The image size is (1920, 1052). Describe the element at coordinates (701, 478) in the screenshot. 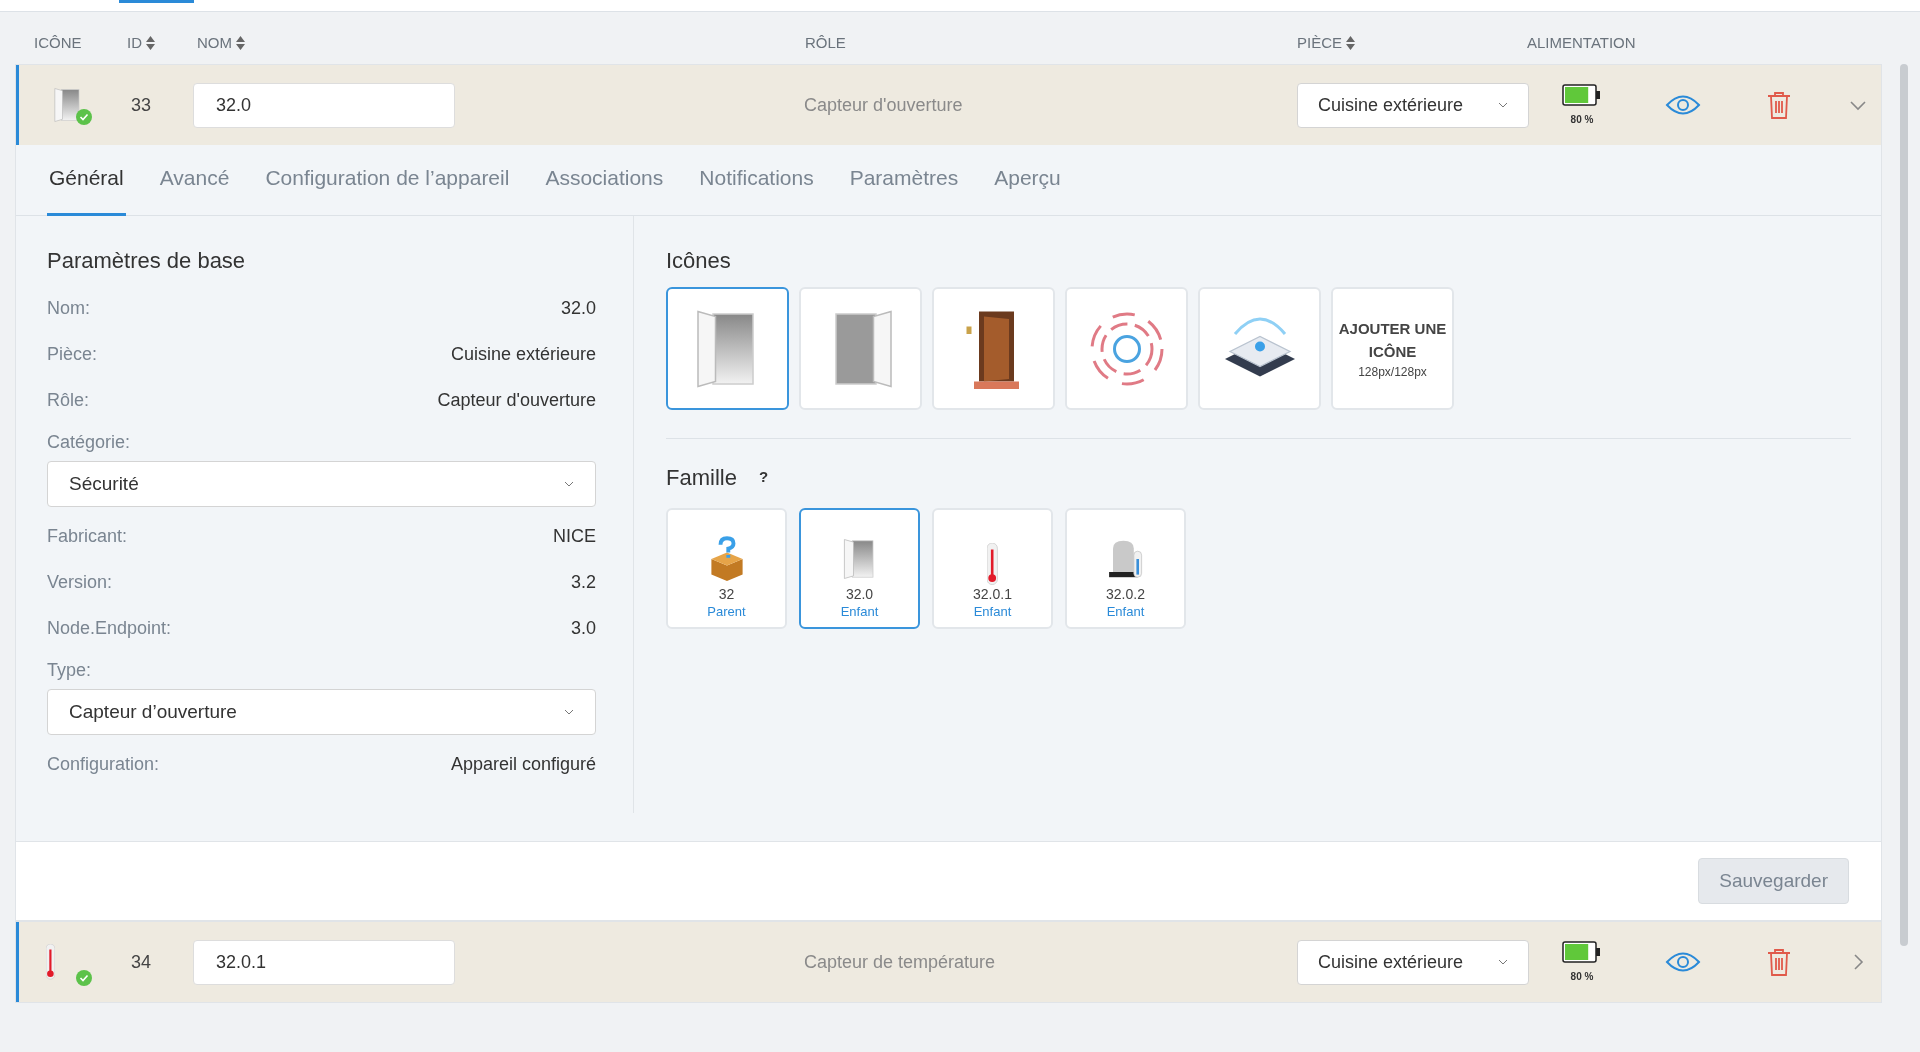

I see `section-title: Famille` at that location.